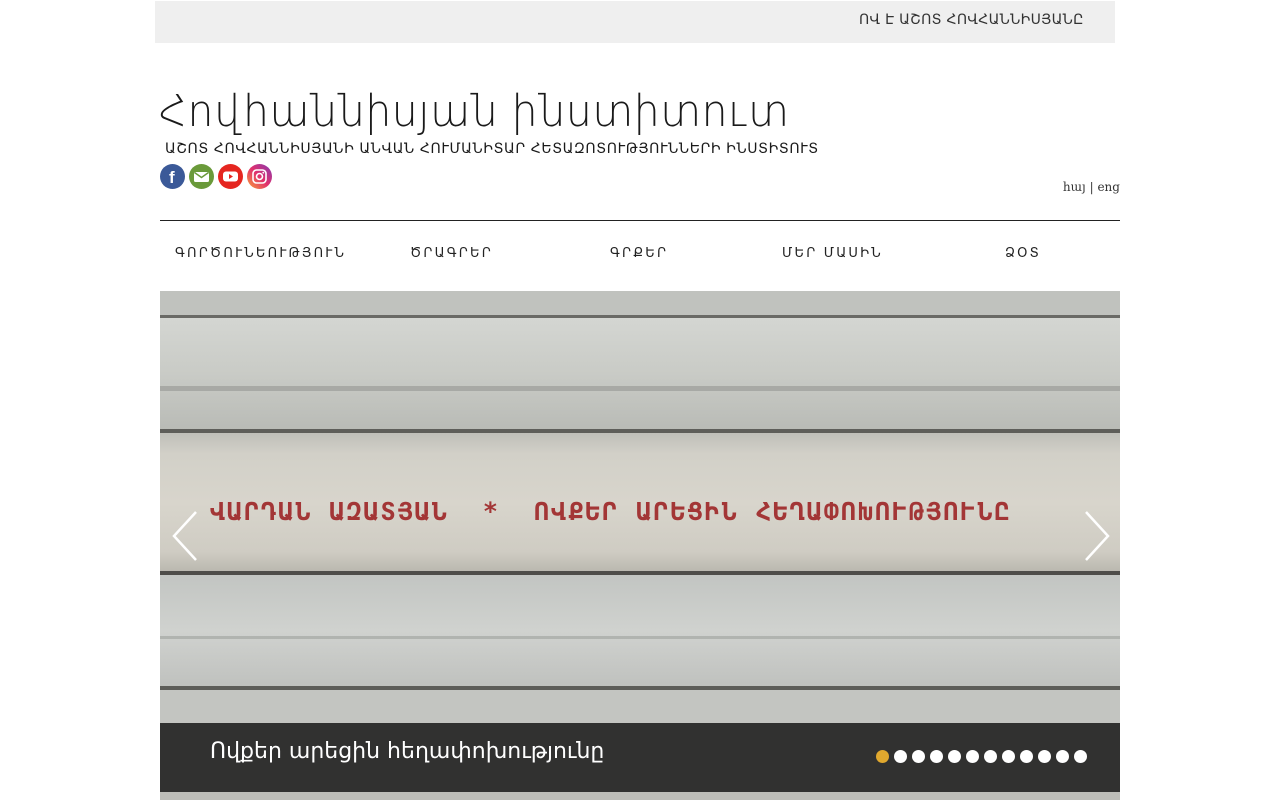  I want to click on nav-item-about: ՄԵՐ ՄԱՍԻՆ, so click(832, 253).